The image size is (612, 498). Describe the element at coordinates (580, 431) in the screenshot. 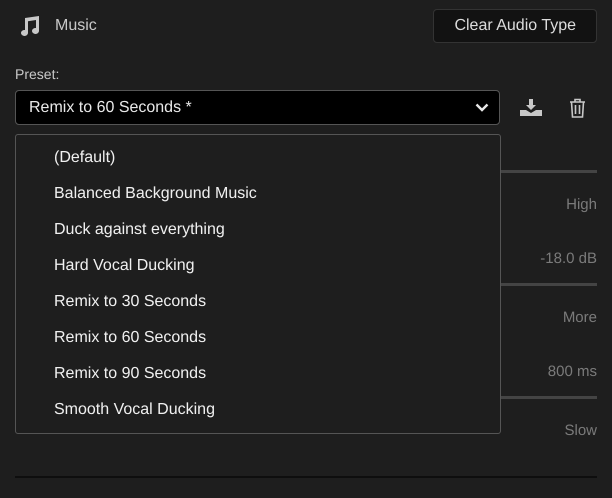

I see `slider-max-label: Slow` at that location.